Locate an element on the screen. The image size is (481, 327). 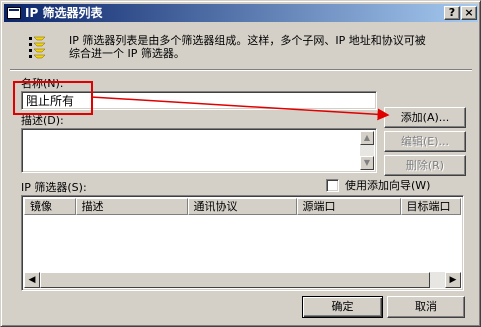
scroll-up-icon: ▲ is located at coordinates (367, 138).